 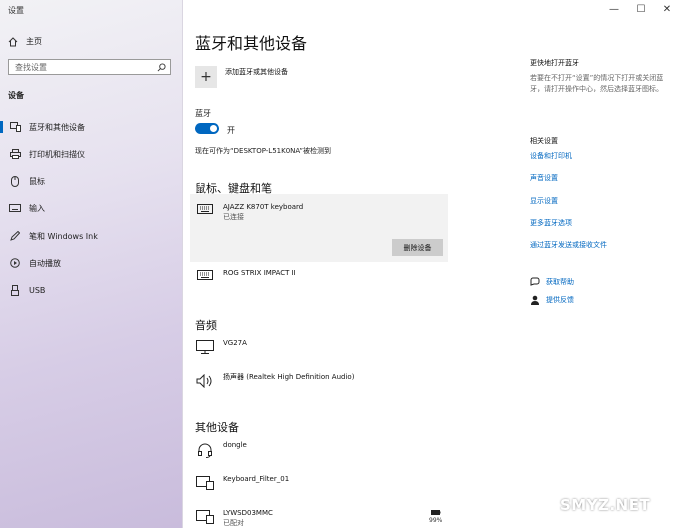 I want to click on search-input: 查找设置, so click(x=89, y=67).